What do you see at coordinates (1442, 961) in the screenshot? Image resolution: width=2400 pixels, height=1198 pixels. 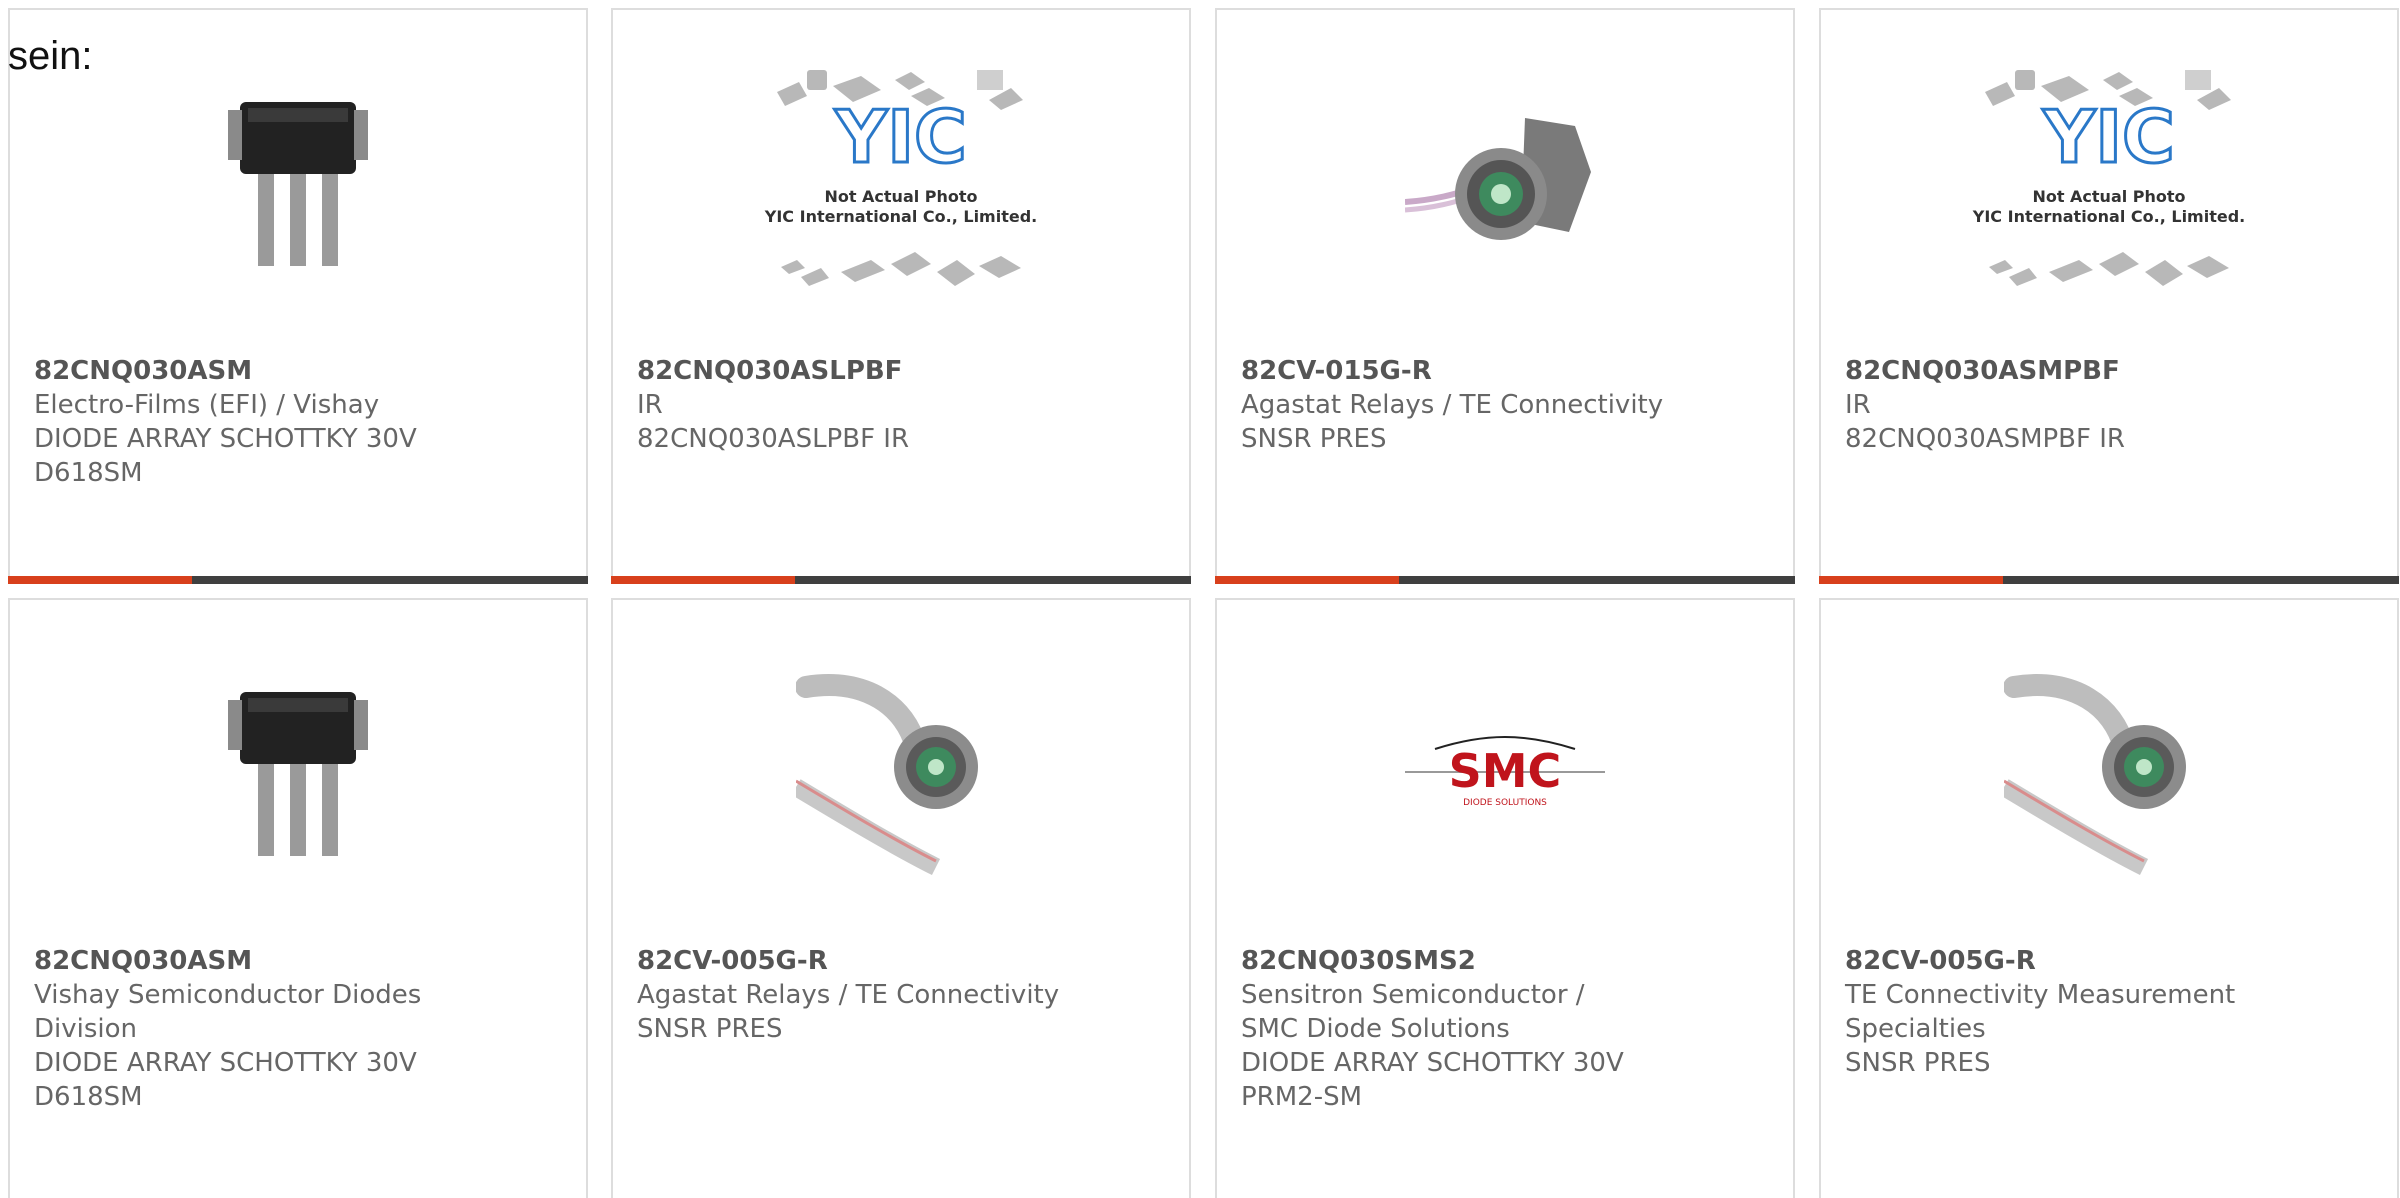 I see `part-number: 82CNQ030SMS2` at bounding box center [1442, 961].